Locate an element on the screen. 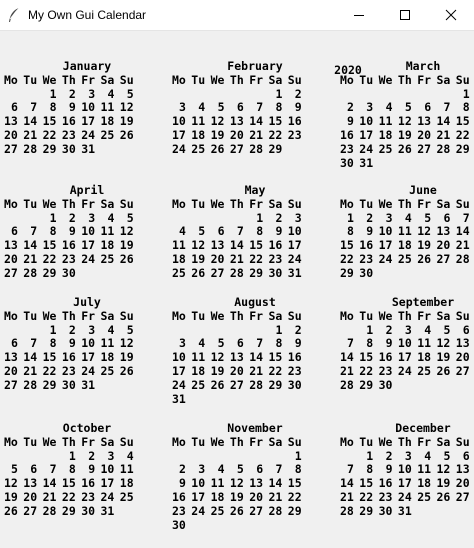 The width and height of the screenshot is (474, 548). minimize-button is located at coordinates (359, 15).